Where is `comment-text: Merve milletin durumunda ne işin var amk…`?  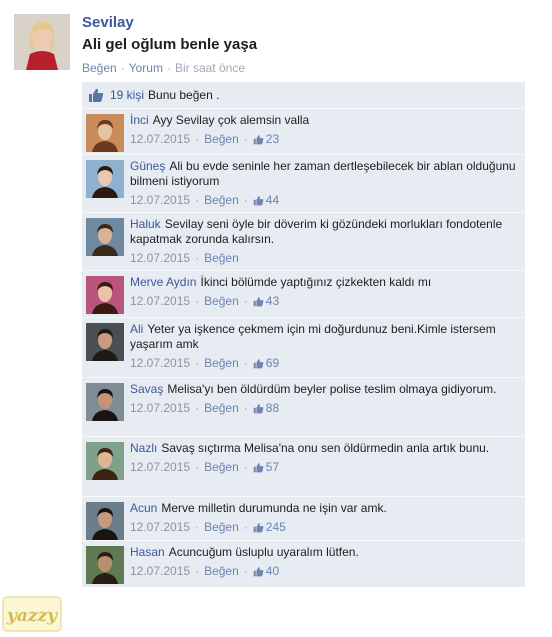
comment-text: Merve milletin durumunda ne işin var amk… is located at coordinates (274, 508).